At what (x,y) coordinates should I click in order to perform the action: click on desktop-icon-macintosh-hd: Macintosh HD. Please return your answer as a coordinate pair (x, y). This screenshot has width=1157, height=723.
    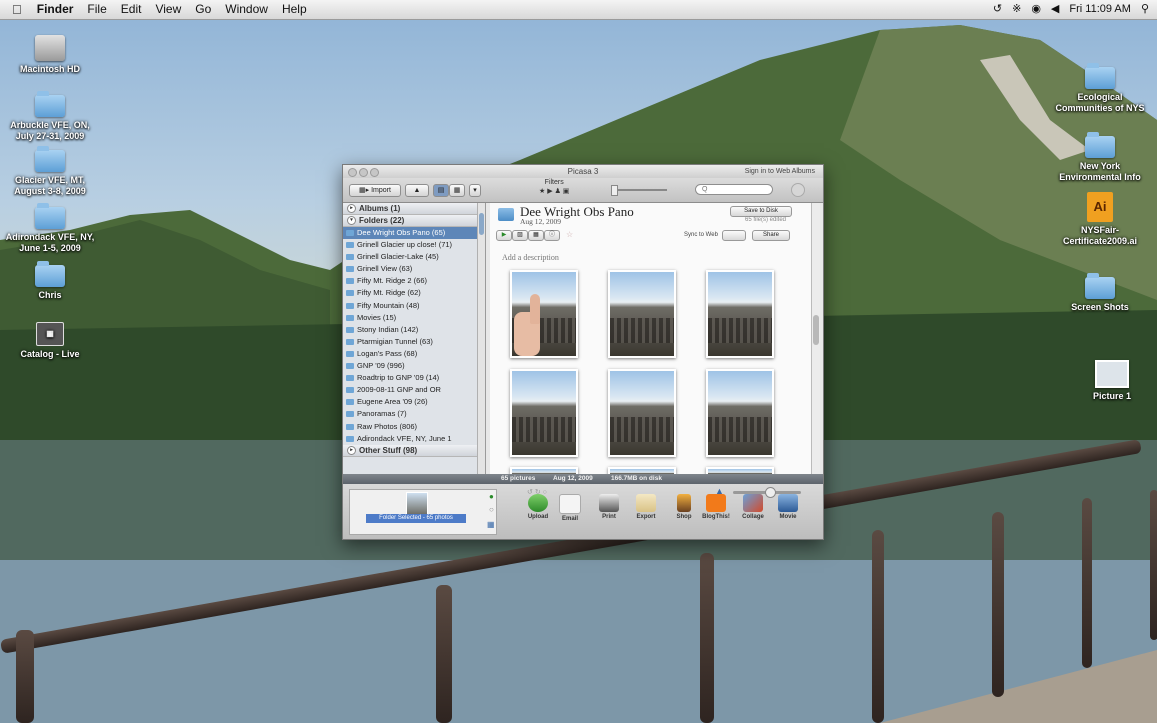
    Looking at the image, I should click on (50, 55).